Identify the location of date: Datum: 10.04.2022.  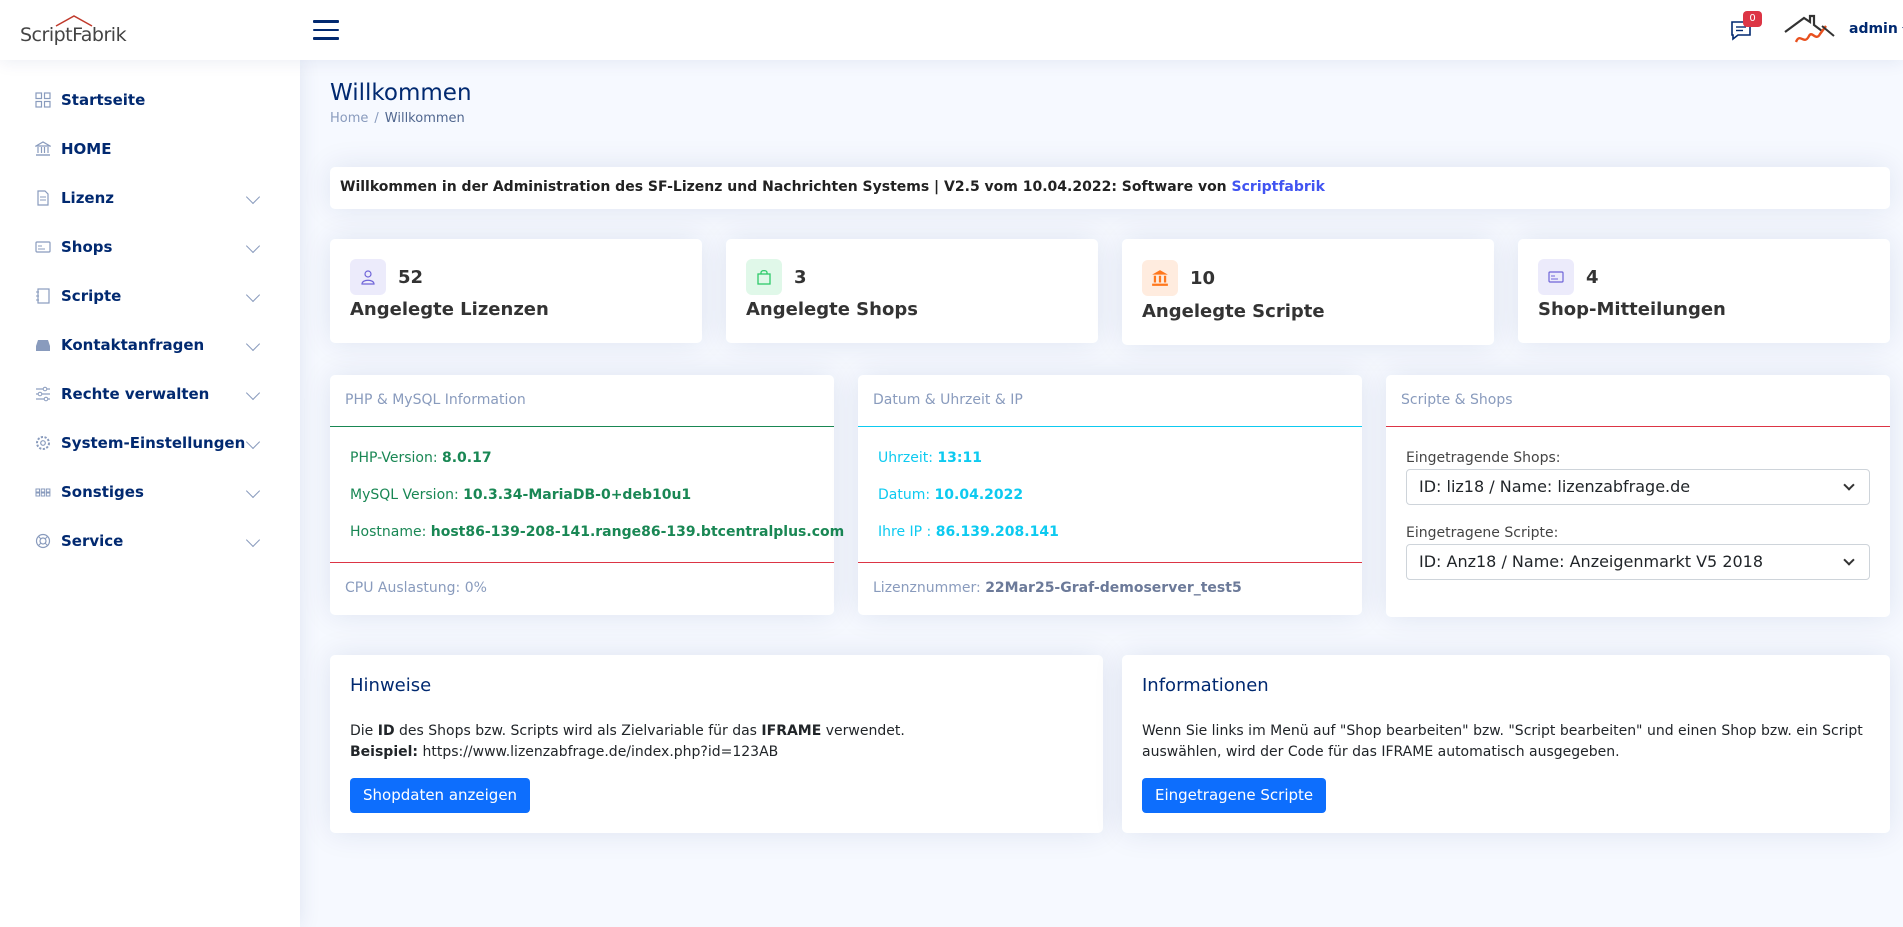
(950, 495).